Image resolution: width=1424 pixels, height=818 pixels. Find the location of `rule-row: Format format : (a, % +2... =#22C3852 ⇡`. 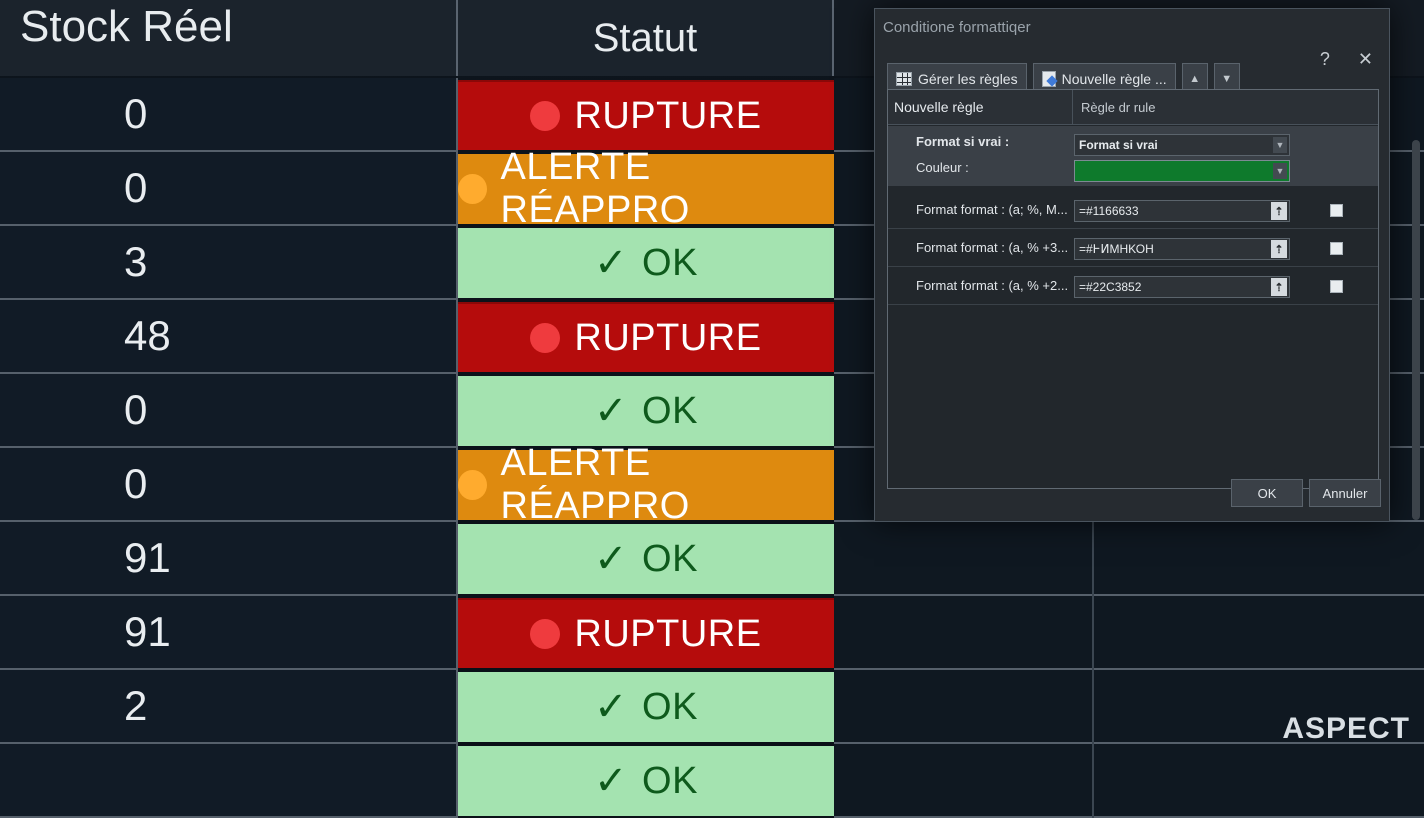

rule-row: Format format : (a, % +2... =#22C3852 ⇡ is located at coordinates (1133, 285).